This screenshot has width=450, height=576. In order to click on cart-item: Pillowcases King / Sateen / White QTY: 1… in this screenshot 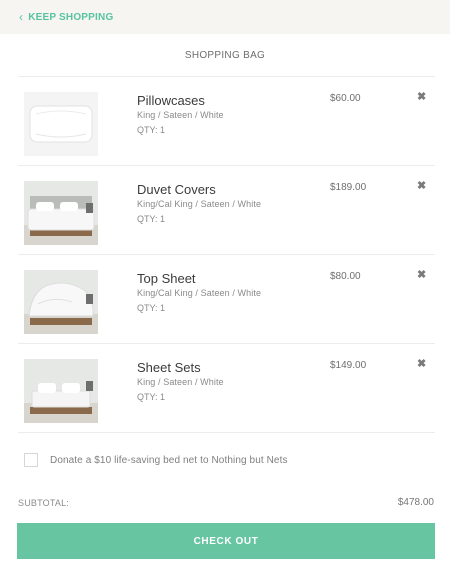, I will do `click(226, 121)`.